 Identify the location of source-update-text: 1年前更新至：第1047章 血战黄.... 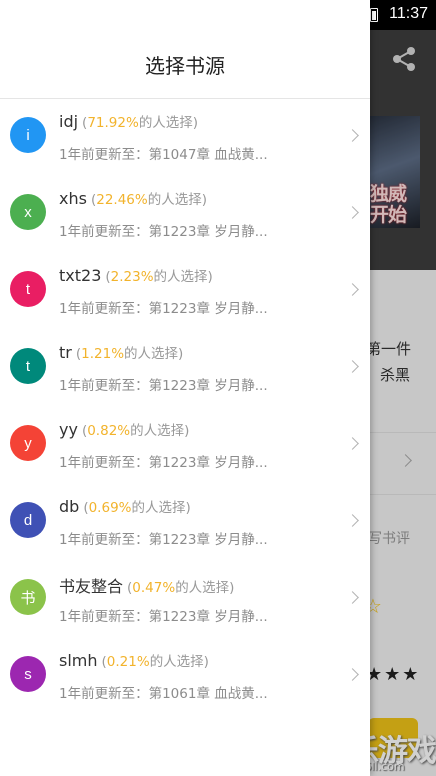
(163, 155).